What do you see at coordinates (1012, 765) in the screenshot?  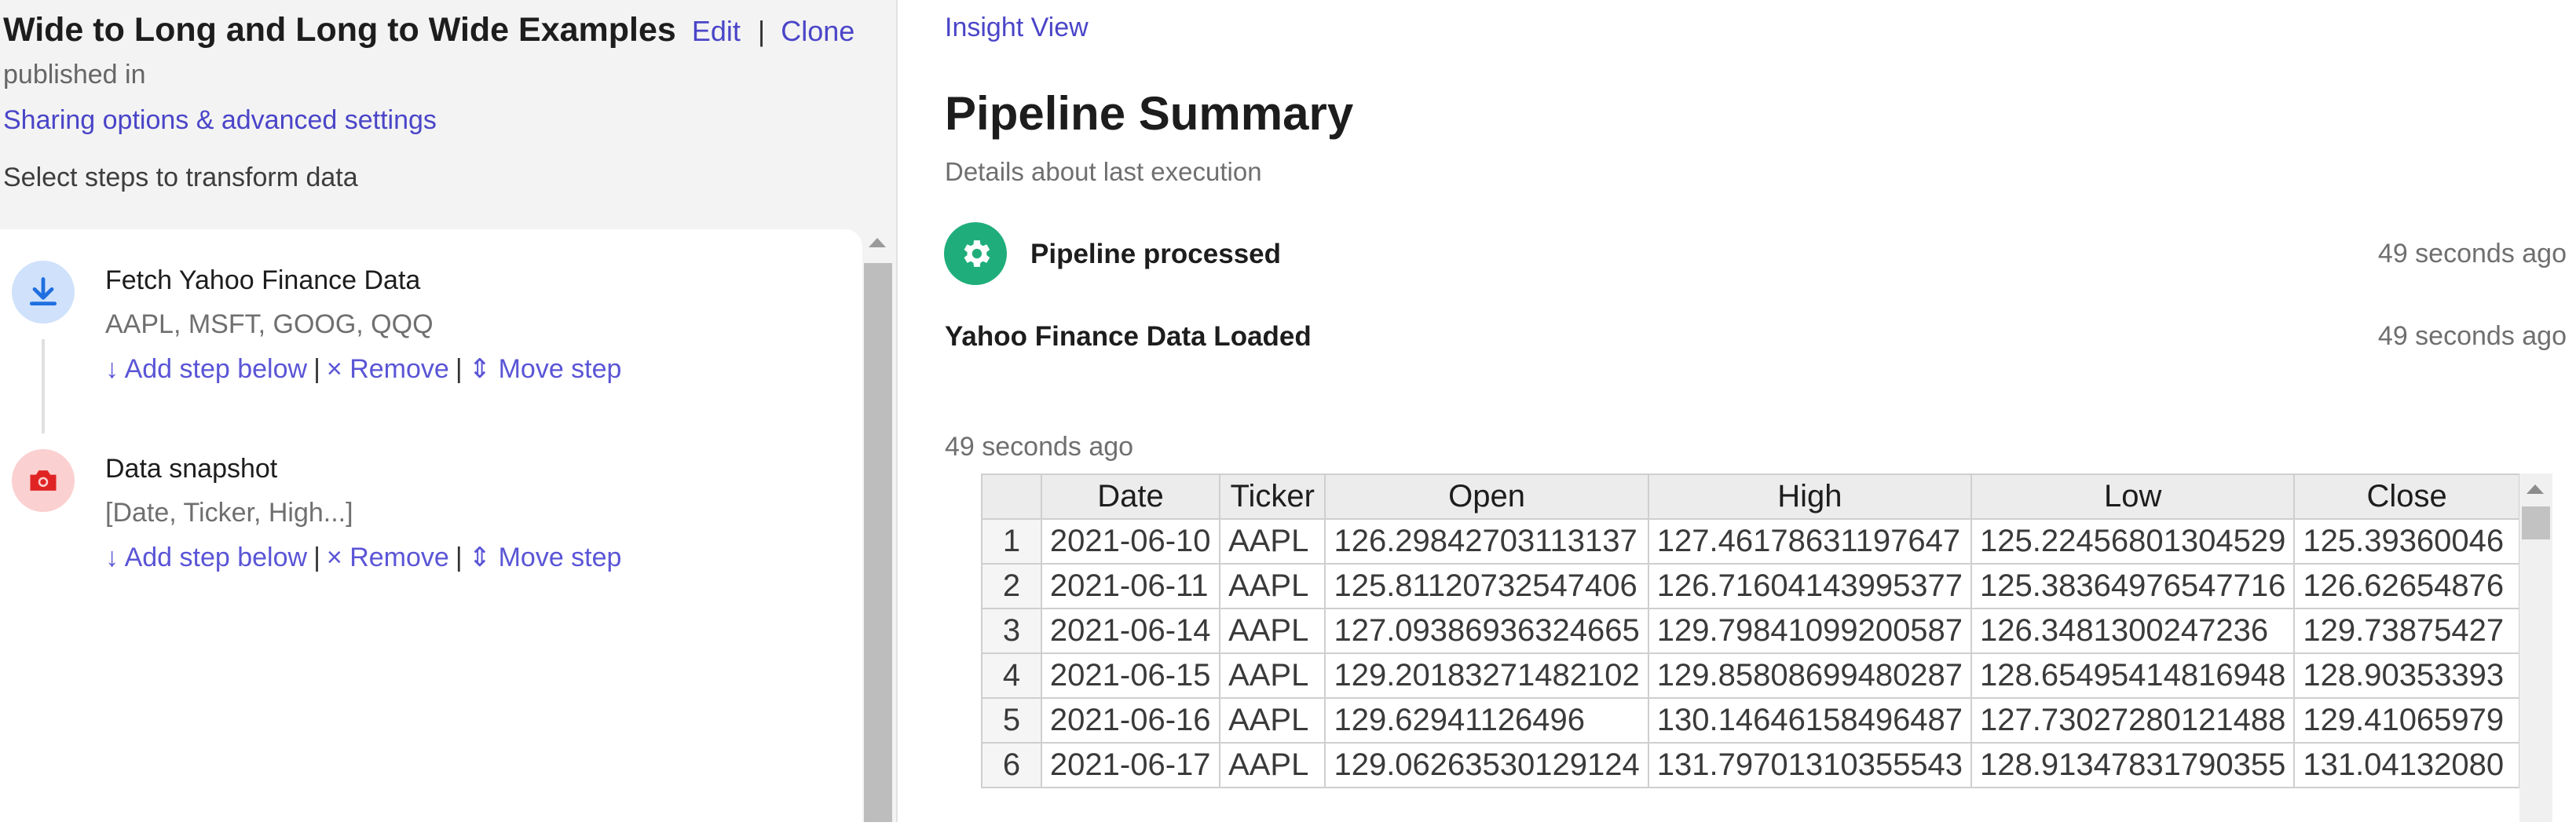 I see `row-index: 6` at bounding box center [1012, 765].